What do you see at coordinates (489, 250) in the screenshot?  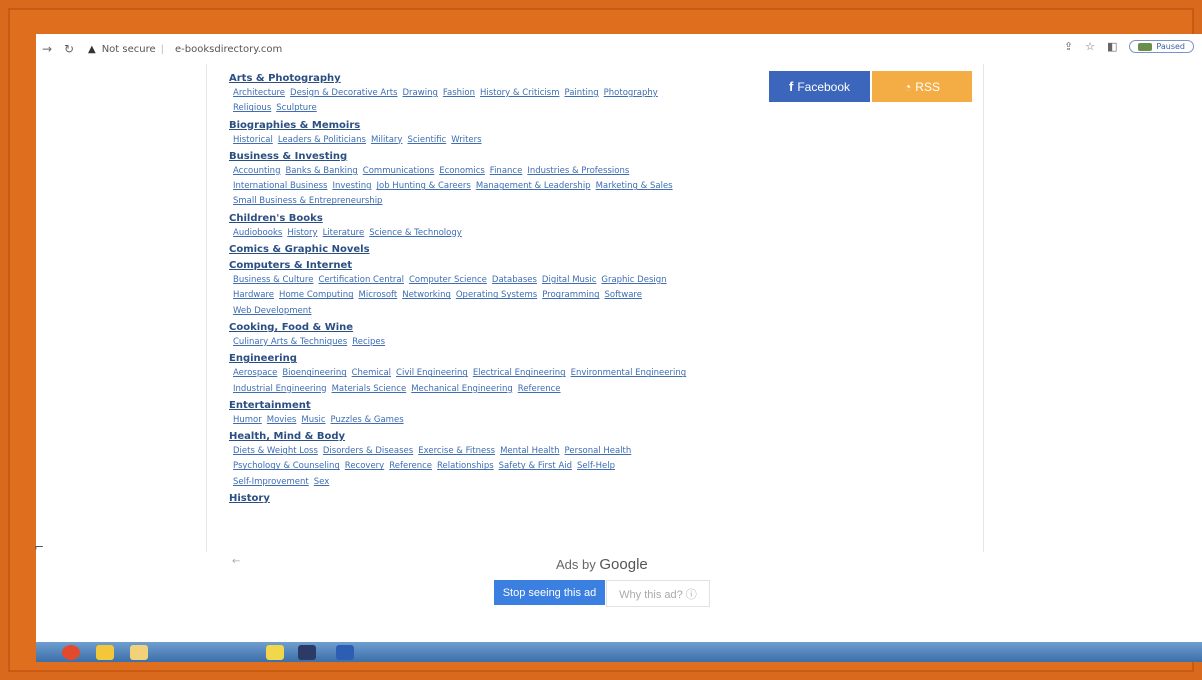 I see `category-title-link: Comics & Graphic Novels` at bounding box center [489, 250].